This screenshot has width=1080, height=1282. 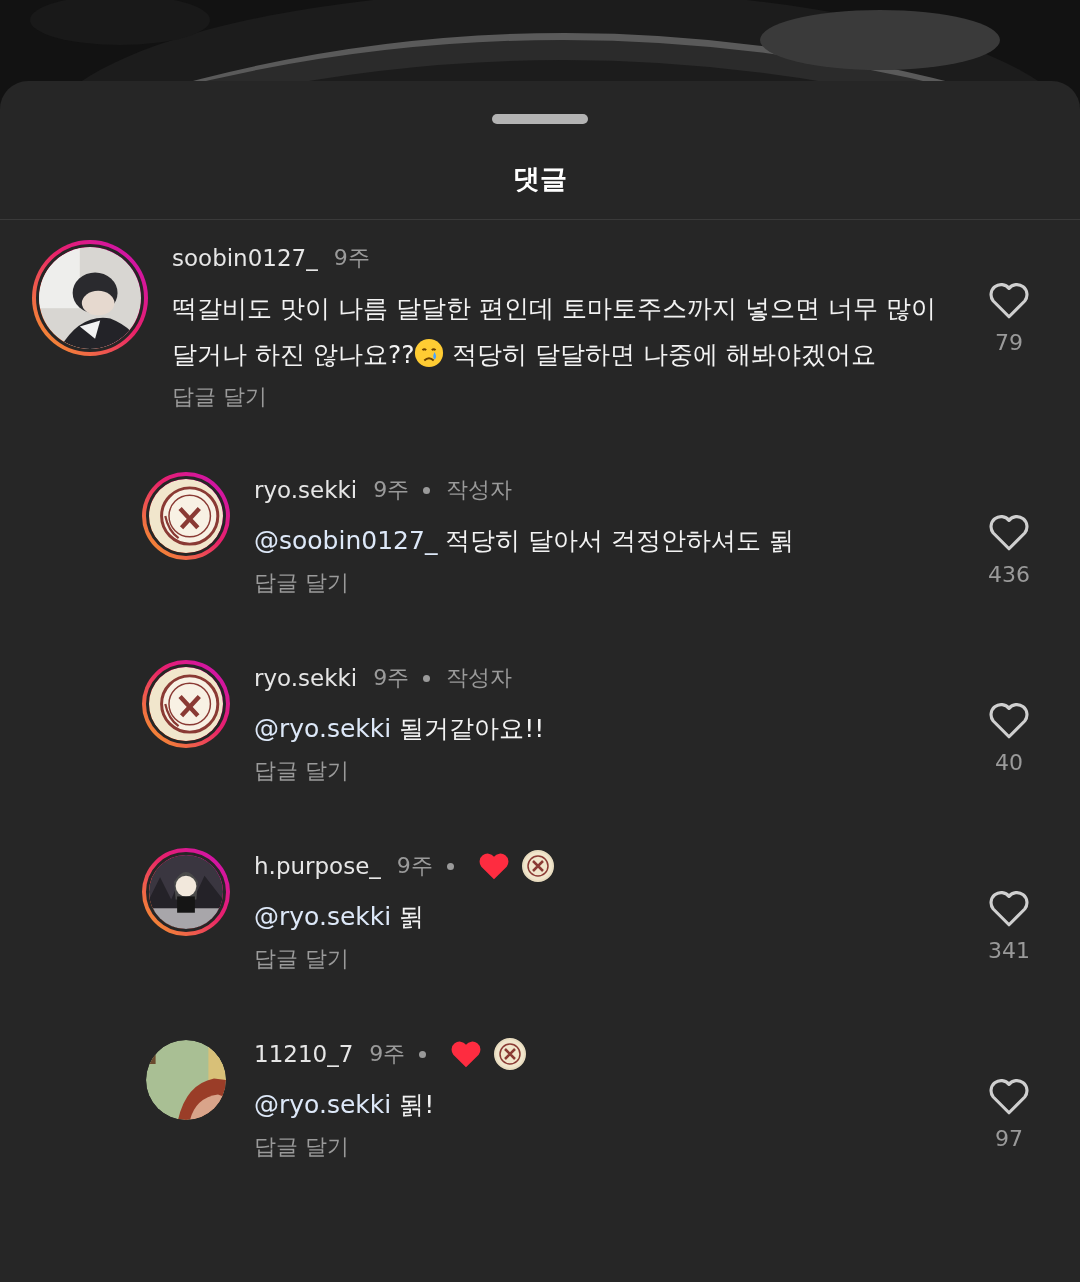 I want to click on comment-text: @ryo.sekki 됡!, so click(x=344, y=1105).